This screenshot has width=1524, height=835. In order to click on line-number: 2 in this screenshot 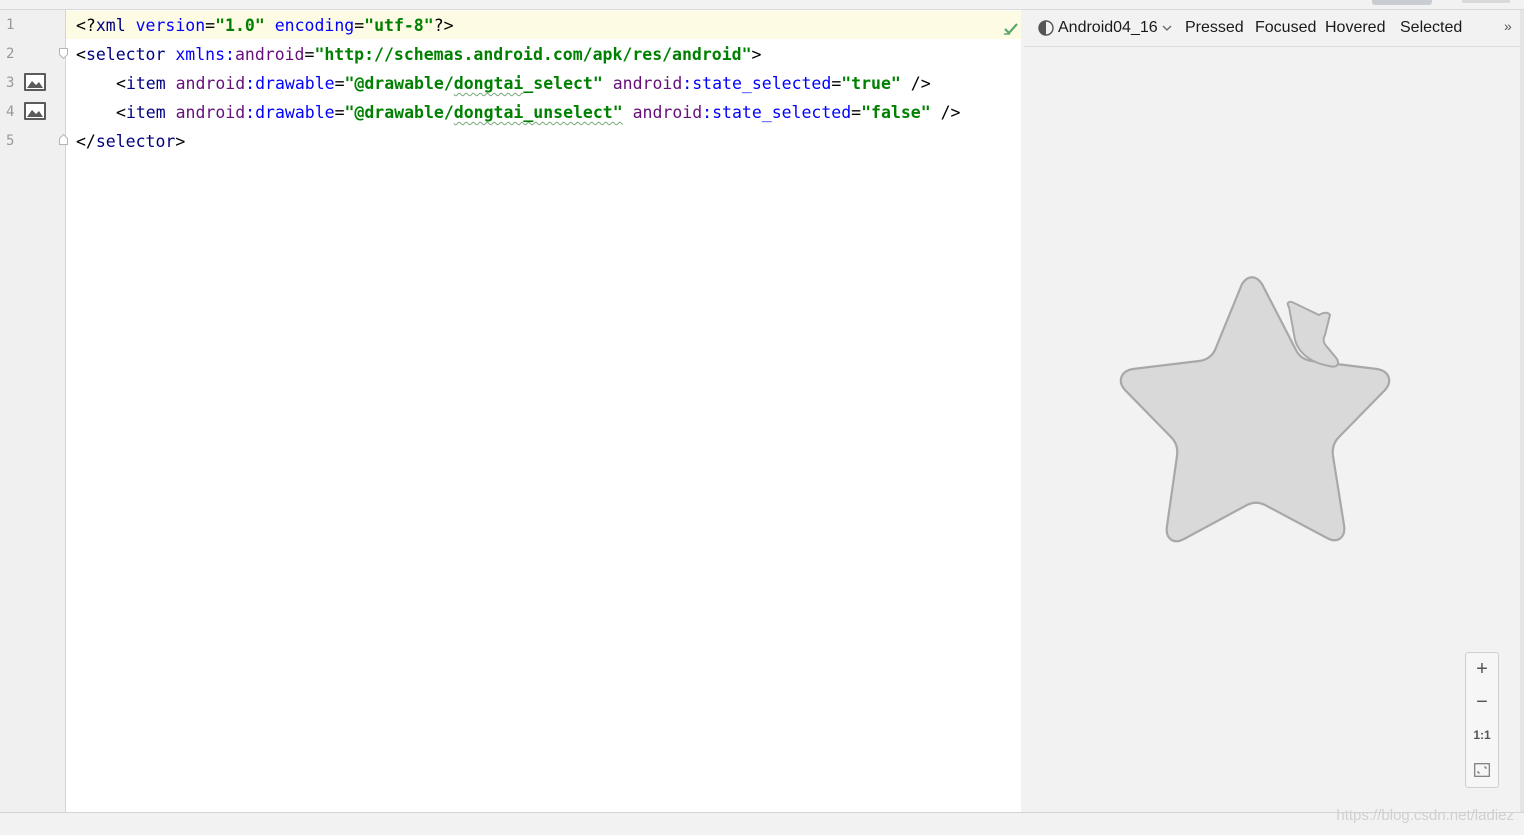, I will do `click(10, 54)`.